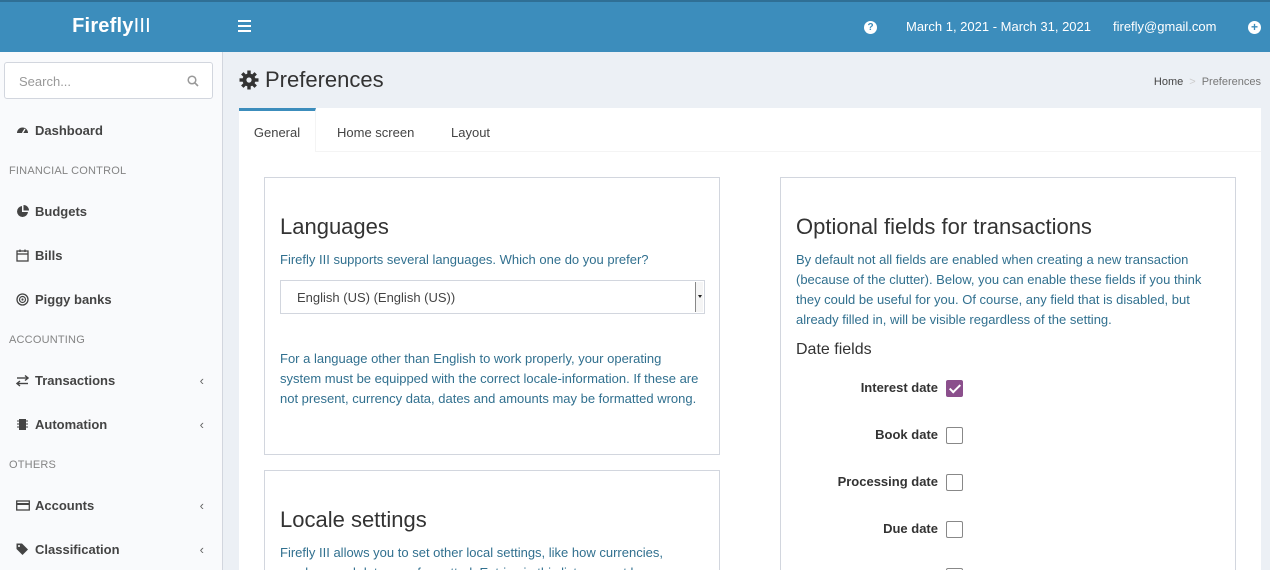 The height and width of the screenshot is (570, 1270). What do you see at coordinates (111, 131) in the screenshot?
I see `sidebar-item-dashboard: Dashboard` at bounding box center [111, 131].